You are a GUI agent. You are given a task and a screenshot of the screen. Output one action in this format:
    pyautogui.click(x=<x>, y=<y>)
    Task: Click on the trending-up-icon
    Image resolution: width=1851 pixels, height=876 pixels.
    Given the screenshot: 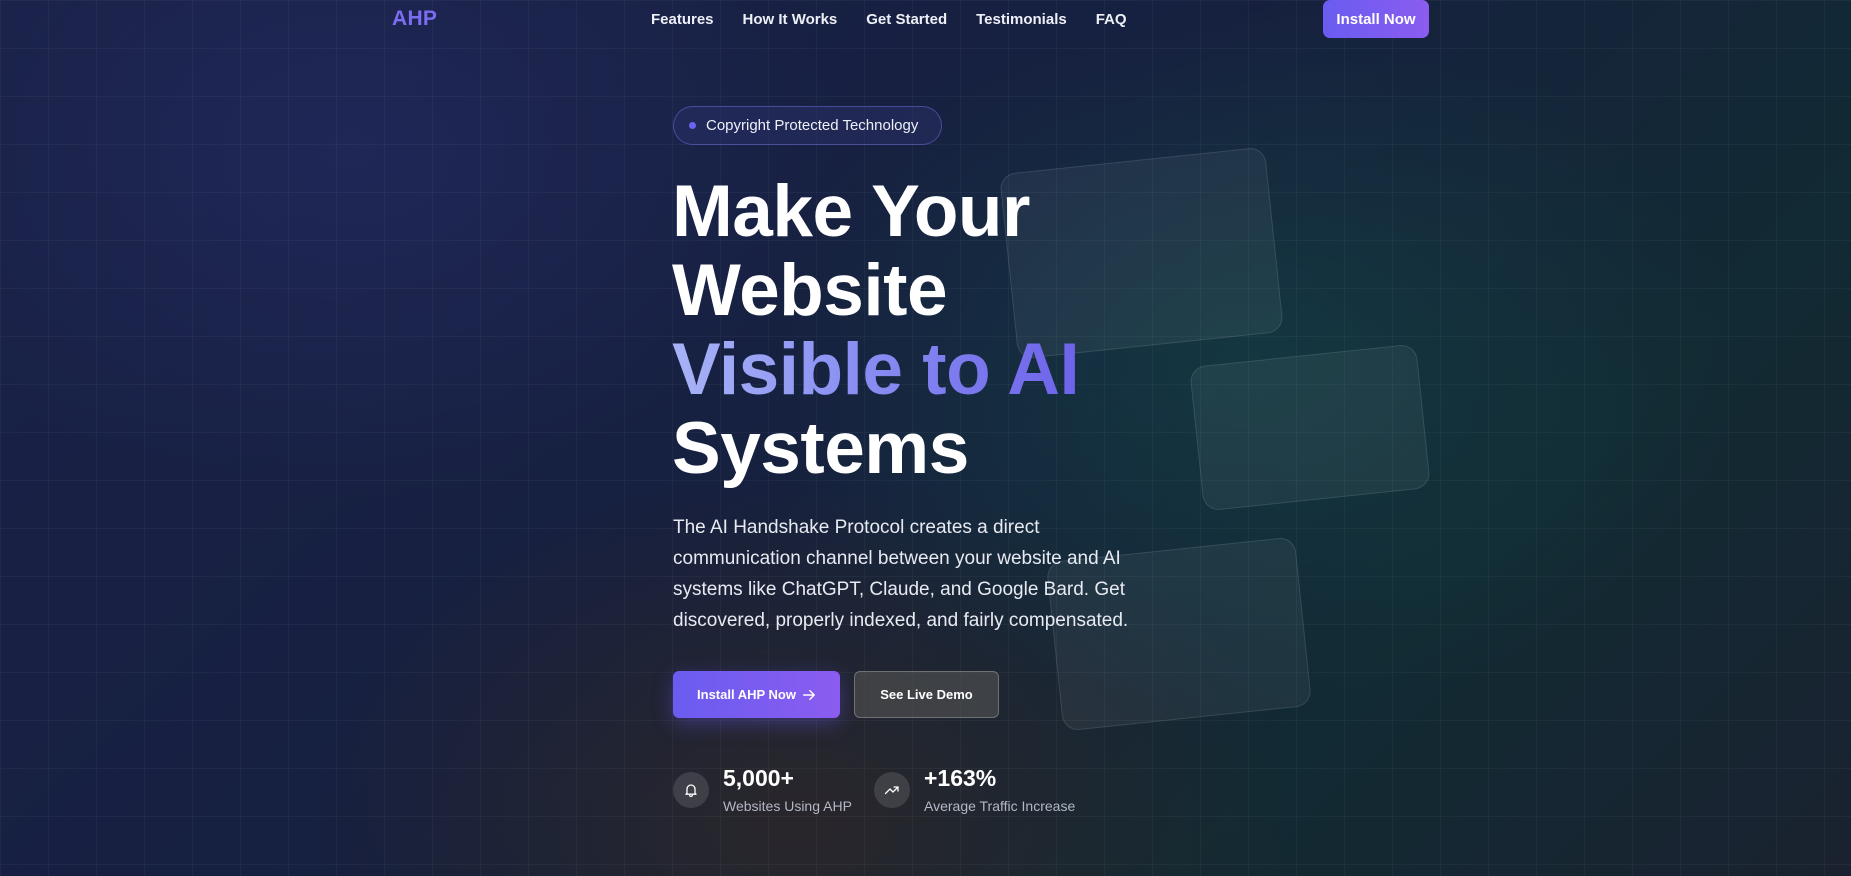 What is the action you would take?
    pyautogui.click(x=892, y=790)
    